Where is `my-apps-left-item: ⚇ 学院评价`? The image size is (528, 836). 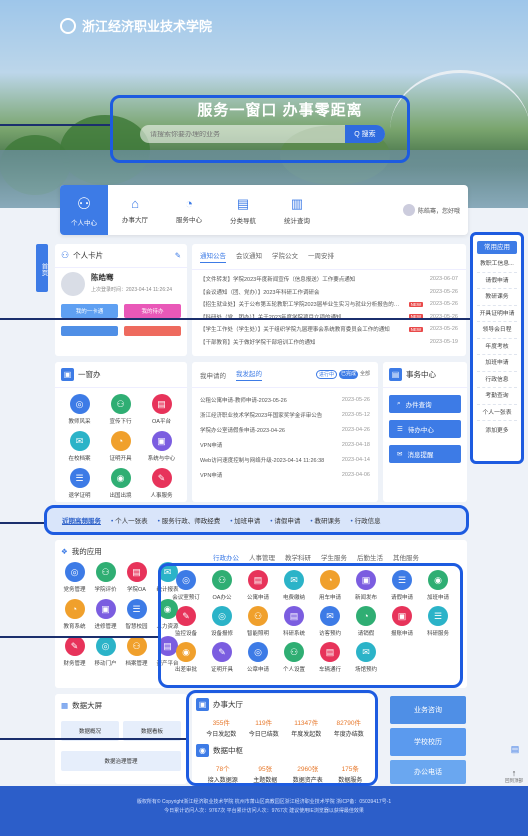 my-apps-left-item: ⚇ 学院评价 is located at coordinates (105, 577).